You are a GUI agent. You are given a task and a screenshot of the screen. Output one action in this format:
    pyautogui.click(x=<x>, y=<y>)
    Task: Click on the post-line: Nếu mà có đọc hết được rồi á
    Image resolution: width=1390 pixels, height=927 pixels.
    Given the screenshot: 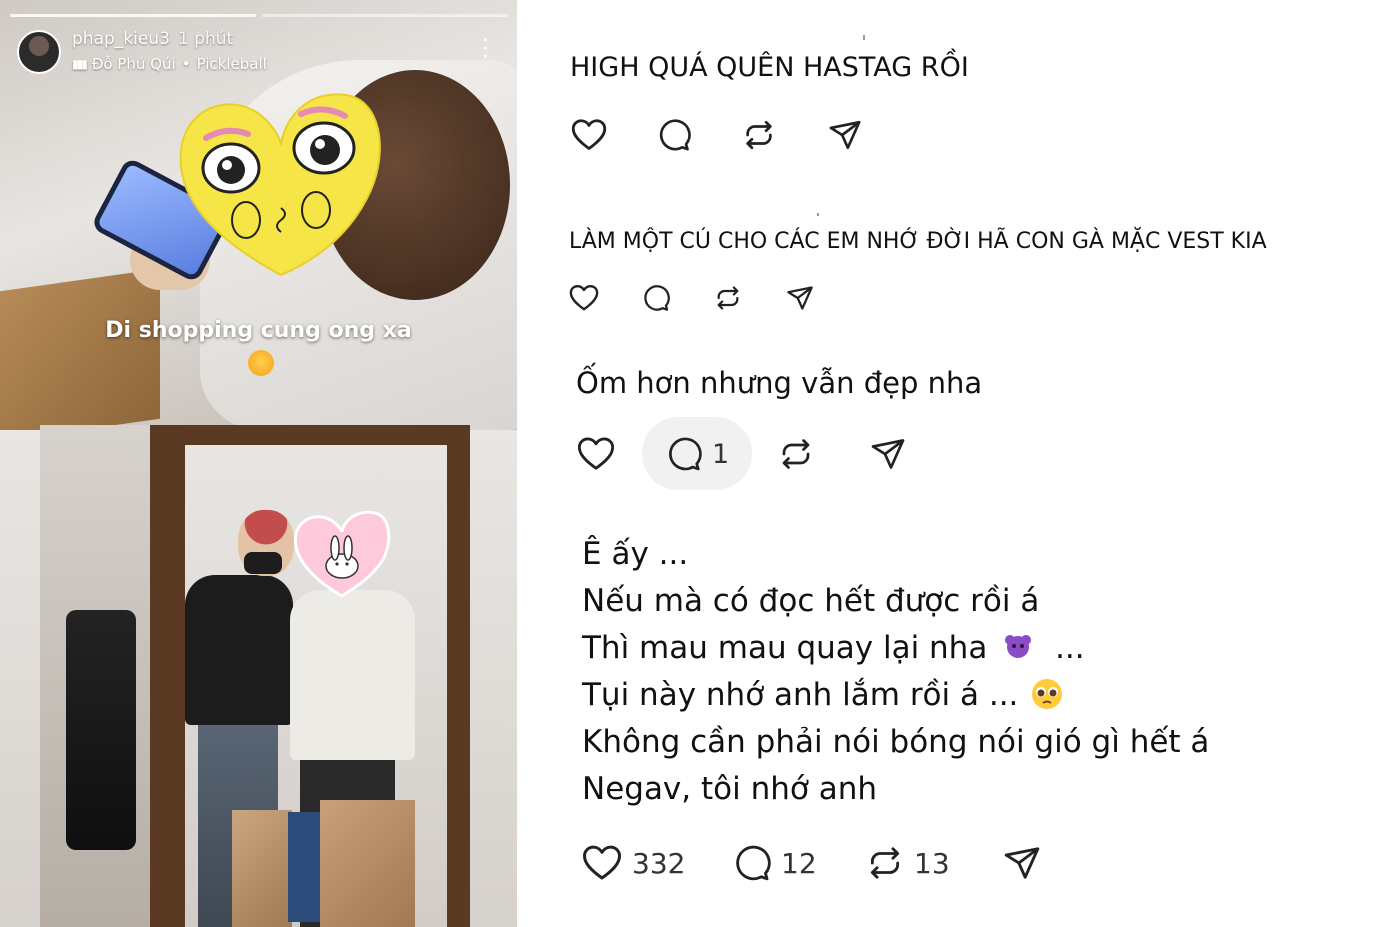 What is the action you would take?
    pyautogui.click(x=811, y=601)
    